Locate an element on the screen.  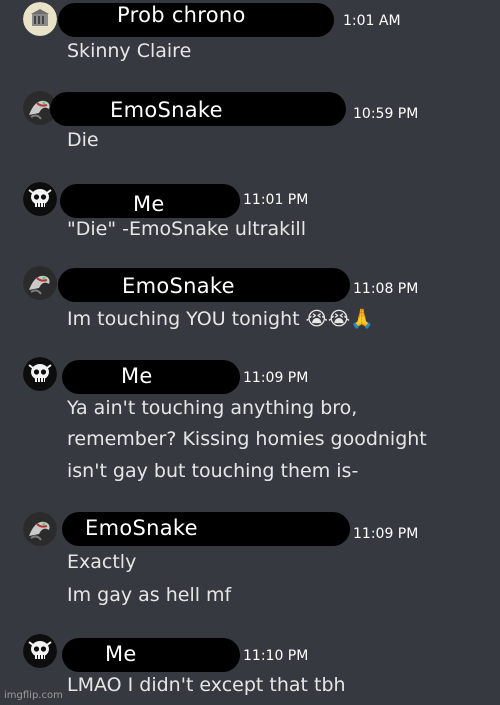
message-text: Im touching YOU tonight 😭😭🙏 is located at coordinates (220, 319).